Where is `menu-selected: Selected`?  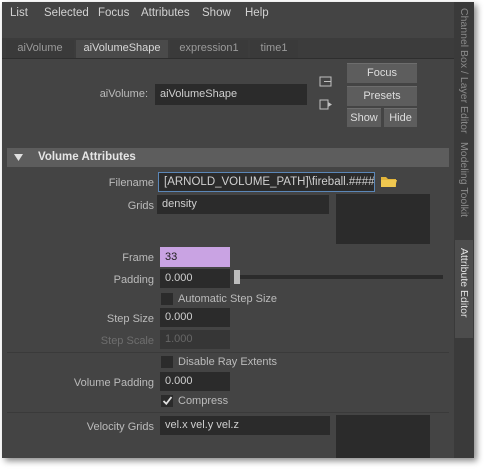 menu-selected: Selected is located at coordinates (66, 13).